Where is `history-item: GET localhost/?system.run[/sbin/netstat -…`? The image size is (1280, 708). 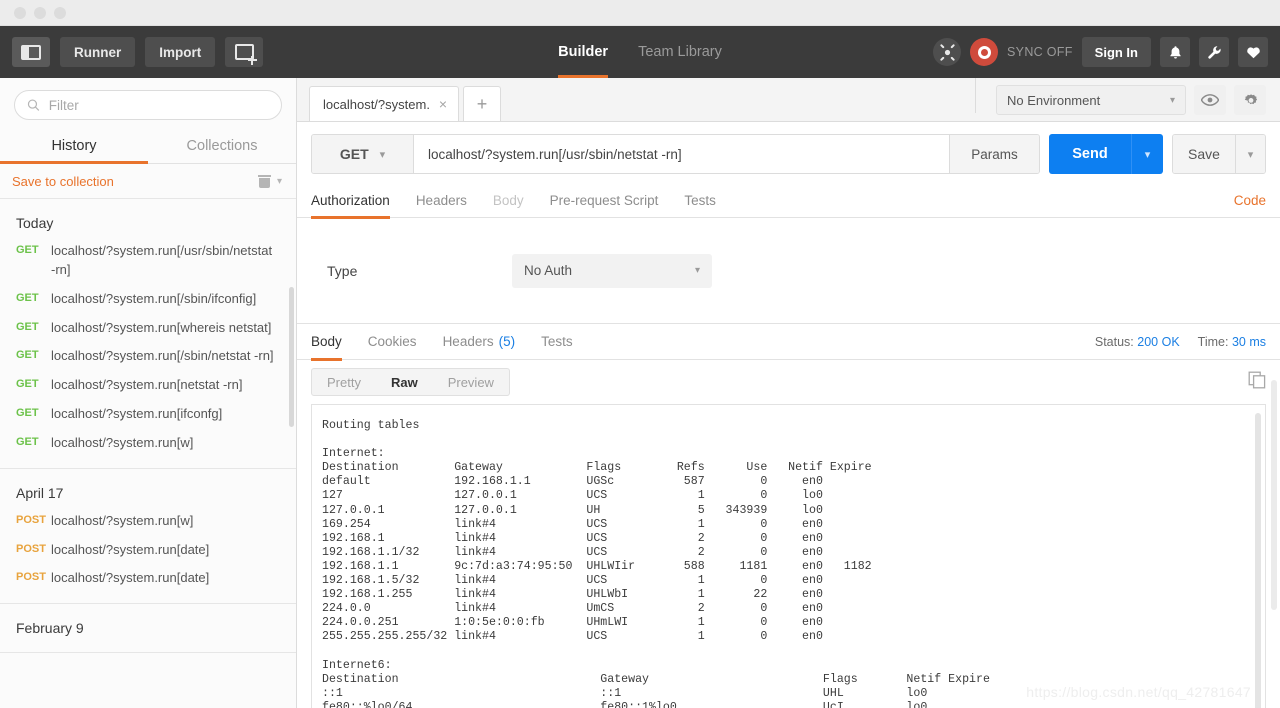
history-item: GET localhost/?system.run[/sbin/netstat -… is located at coordinates (148, 356).